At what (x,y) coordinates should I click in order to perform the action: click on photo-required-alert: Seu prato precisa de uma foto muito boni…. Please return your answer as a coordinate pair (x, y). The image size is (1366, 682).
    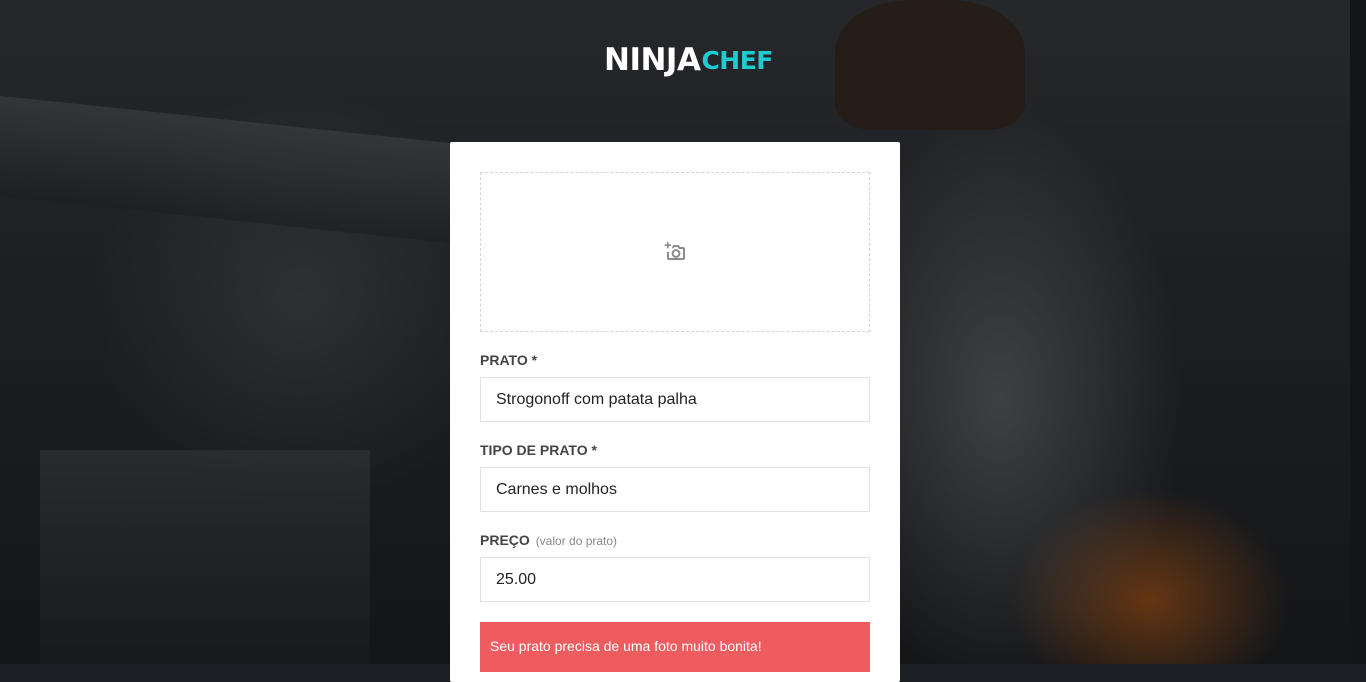
    Looking at the image, I should click on (675, 647).